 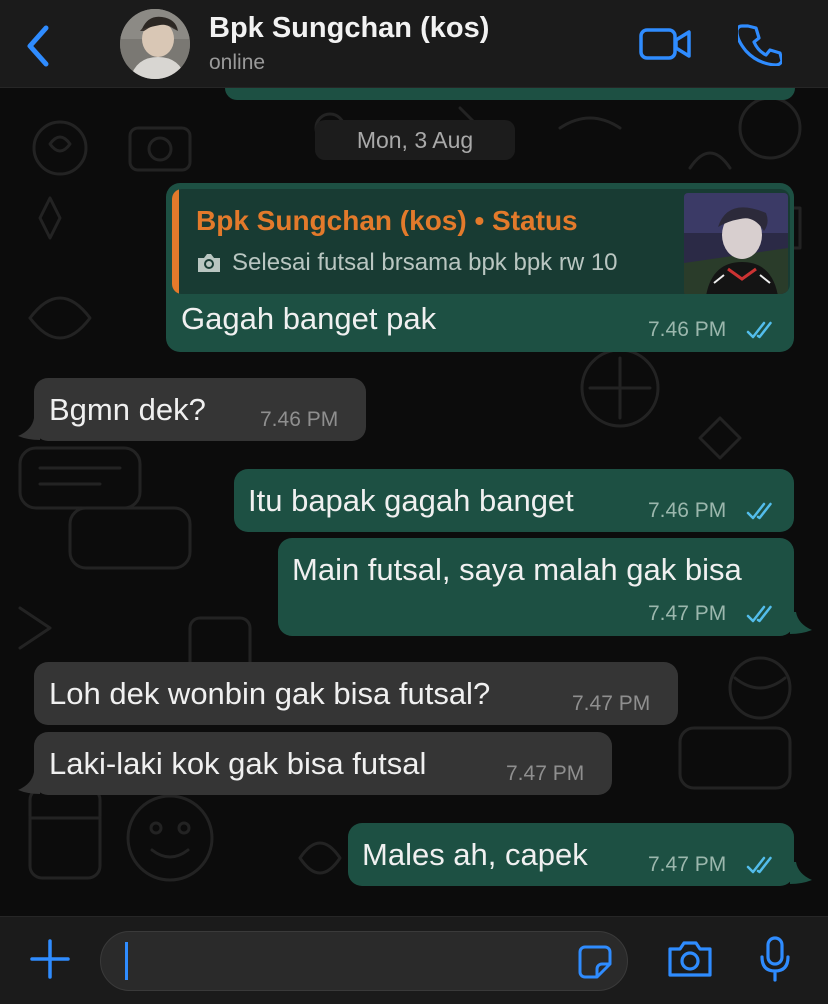 What do you see at coordinates (155, 44) in the screenshot?
I see `avatar` at bounding box center [155, 44].